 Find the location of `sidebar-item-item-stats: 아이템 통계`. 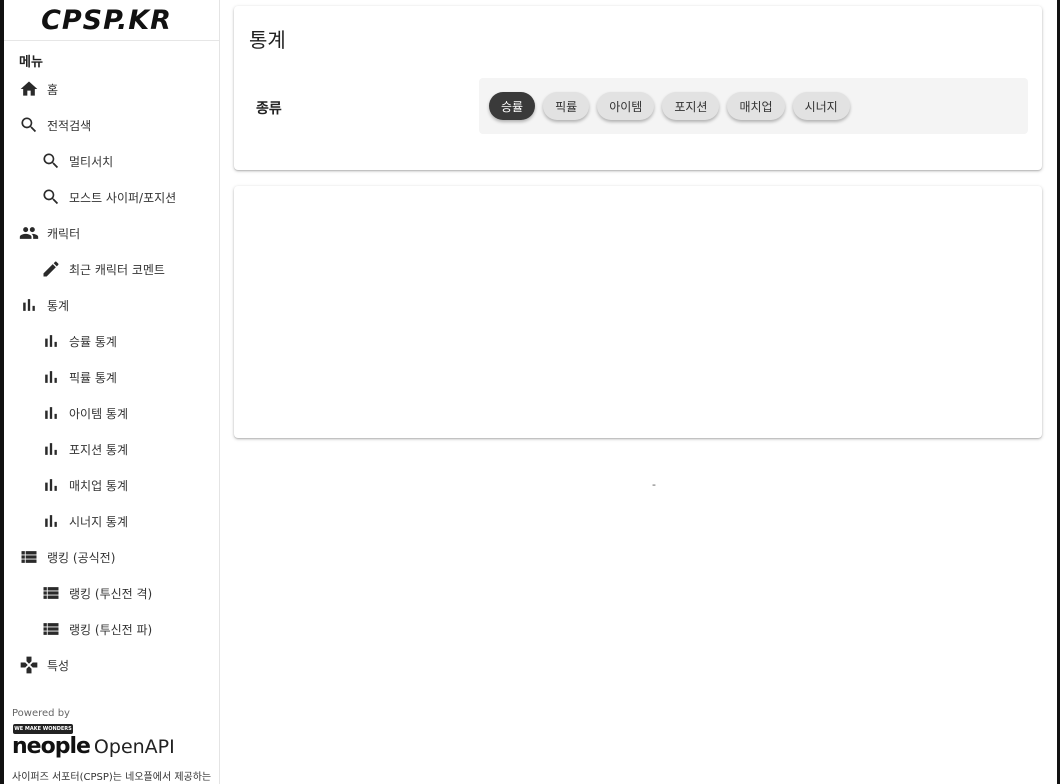

sidebar-item-item-stats: 아이템 통계 is located at coordinates (111, 413).